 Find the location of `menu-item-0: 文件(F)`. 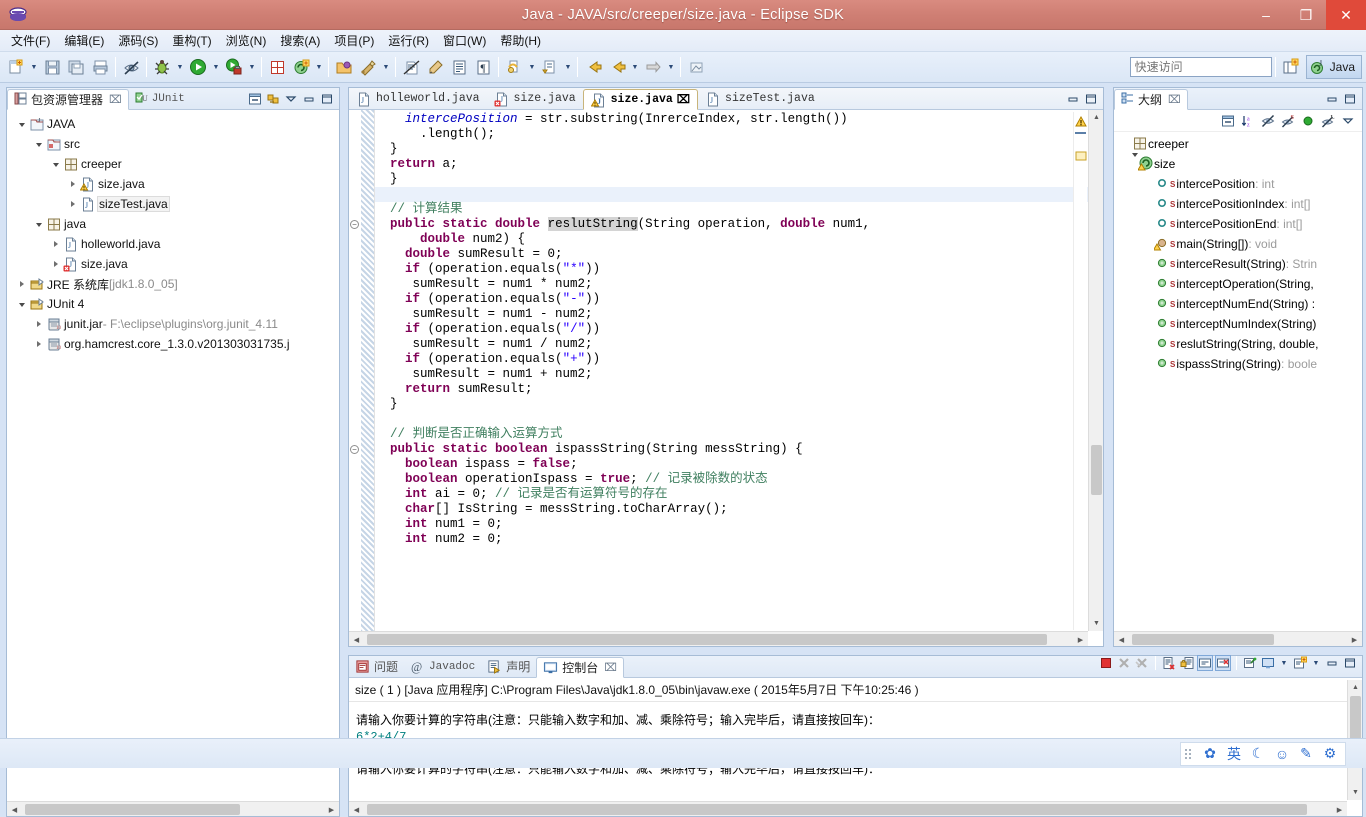

menu-item-0: 文件(F) is located at coordinates (30, 40).